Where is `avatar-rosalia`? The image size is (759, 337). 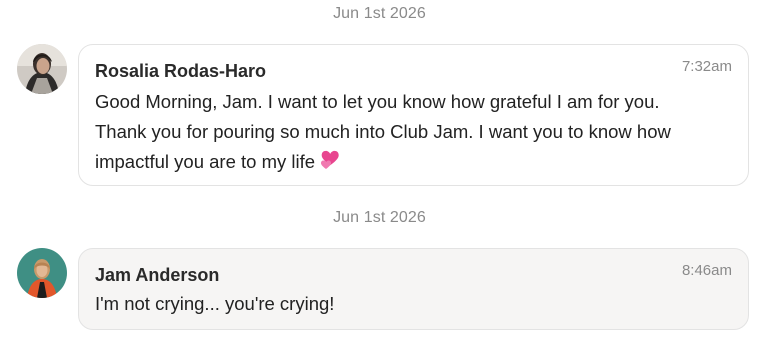 avatar-rosalia is located at coordinates (42, 69).